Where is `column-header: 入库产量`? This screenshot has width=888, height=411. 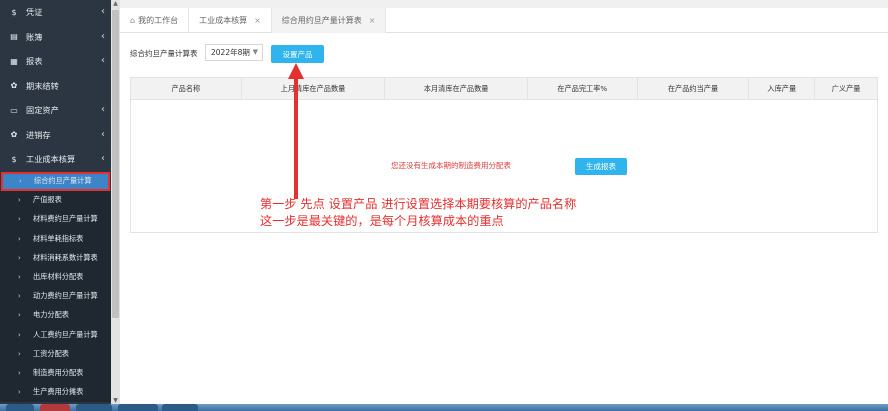
column-header: 入库产量 is located at coordinates (782, 88).